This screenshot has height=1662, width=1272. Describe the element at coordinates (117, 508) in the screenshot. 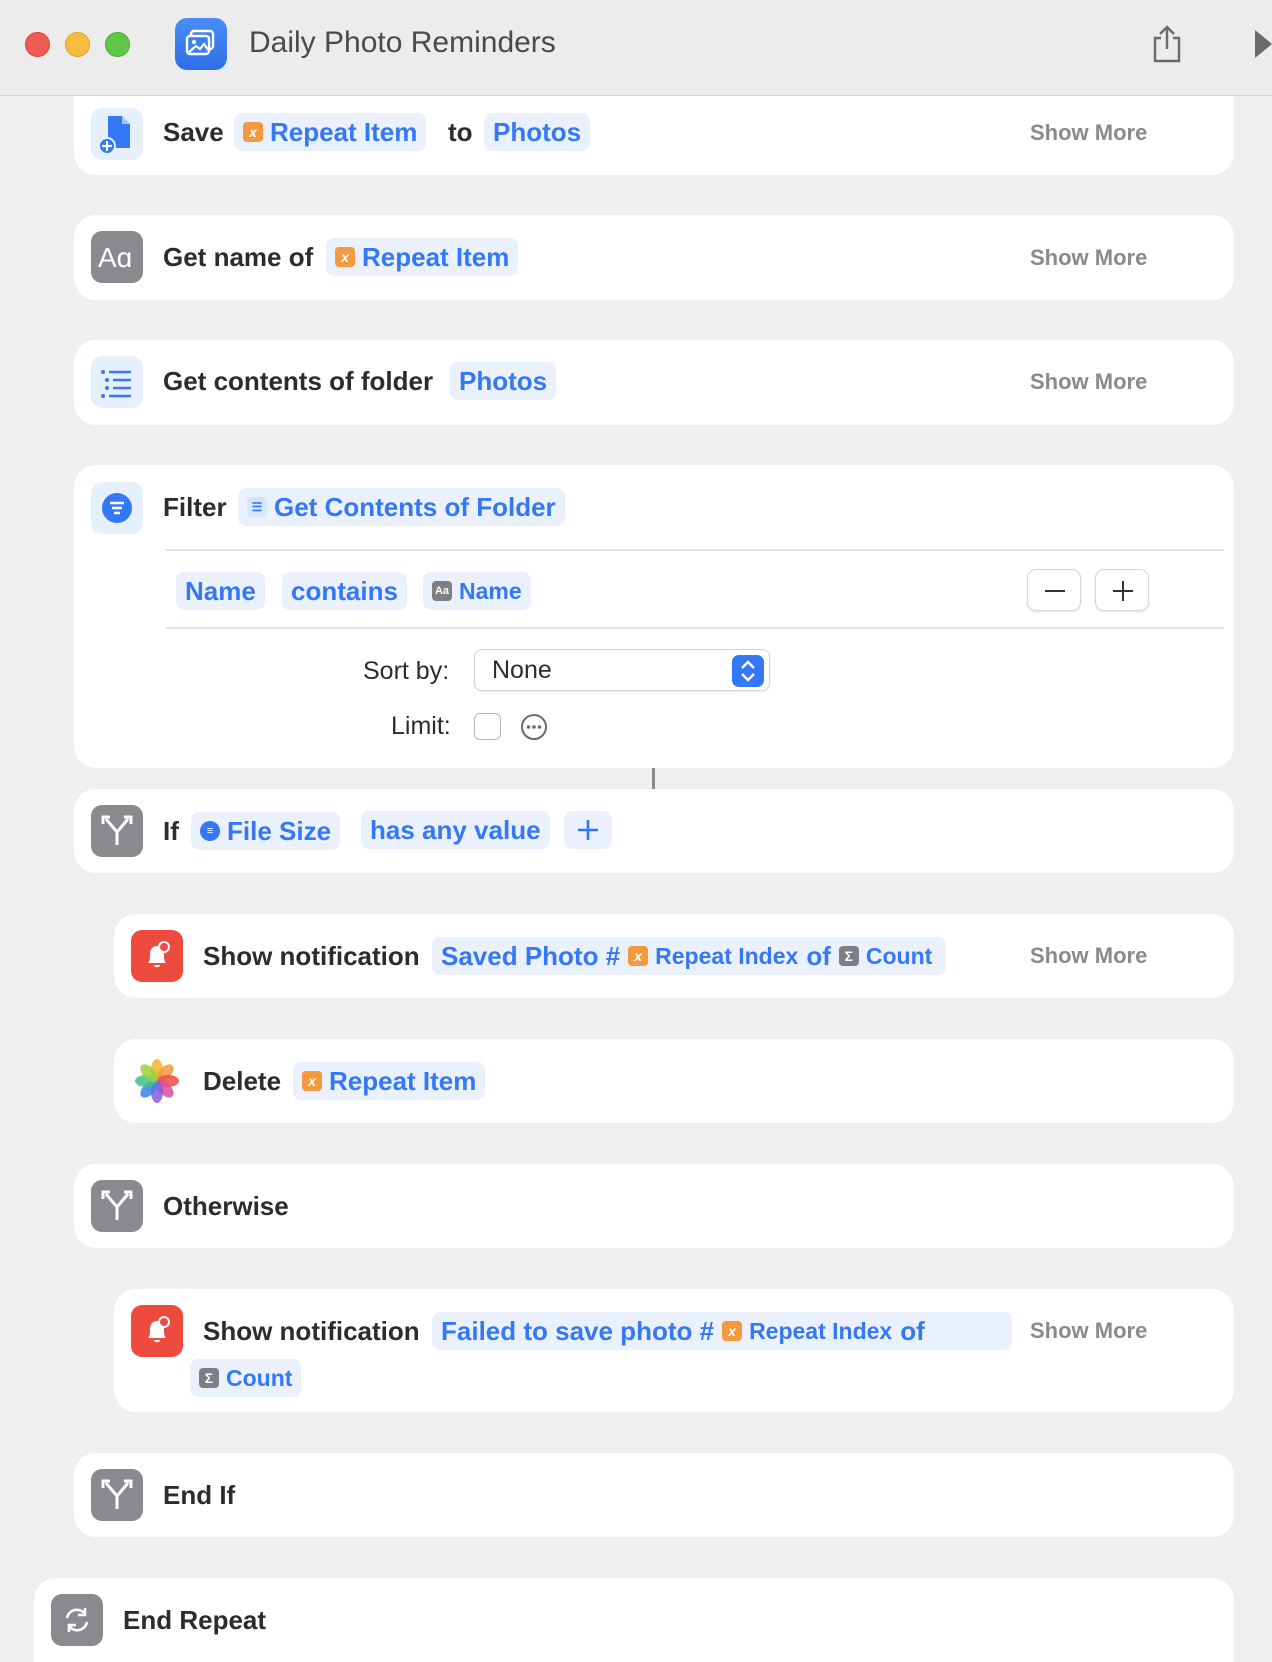

I see `filter-icon` at that location.